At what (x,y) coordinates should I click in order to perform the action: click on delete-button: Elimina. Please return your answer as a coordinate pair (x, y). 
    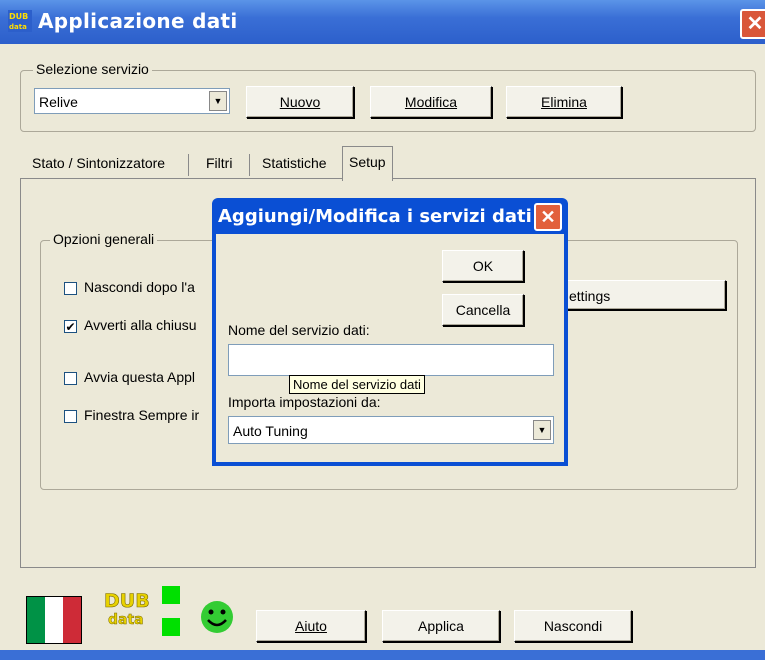
    Looking at the image, I should click on (564, 102).